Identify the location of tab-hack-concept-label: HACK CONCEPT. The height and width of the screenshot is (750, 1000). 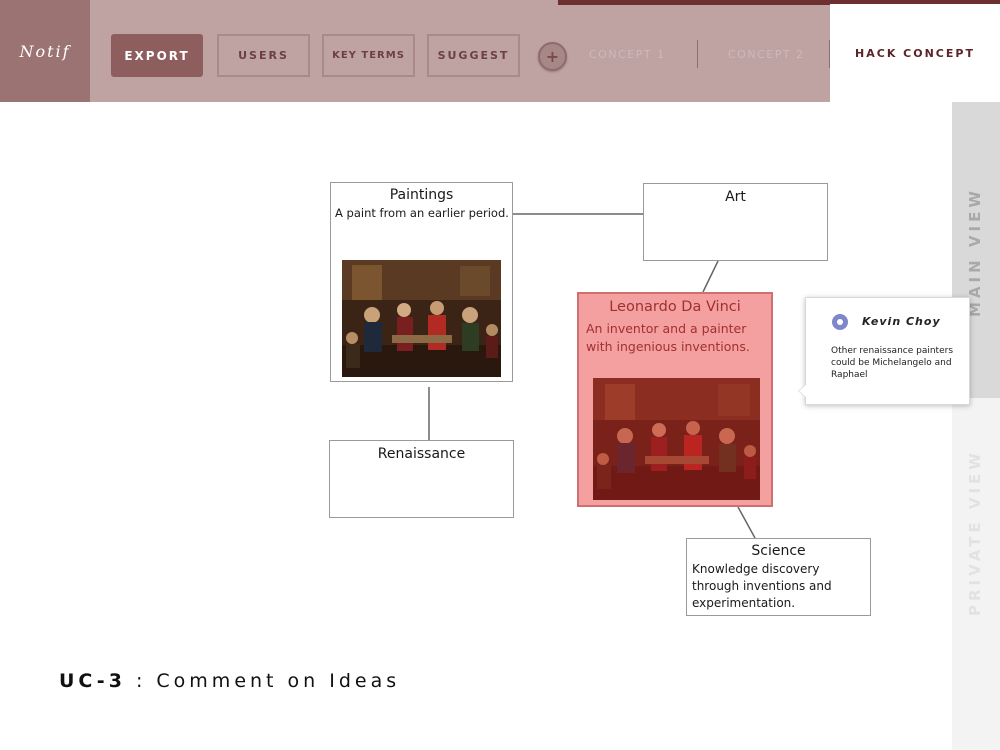
(915, 53).